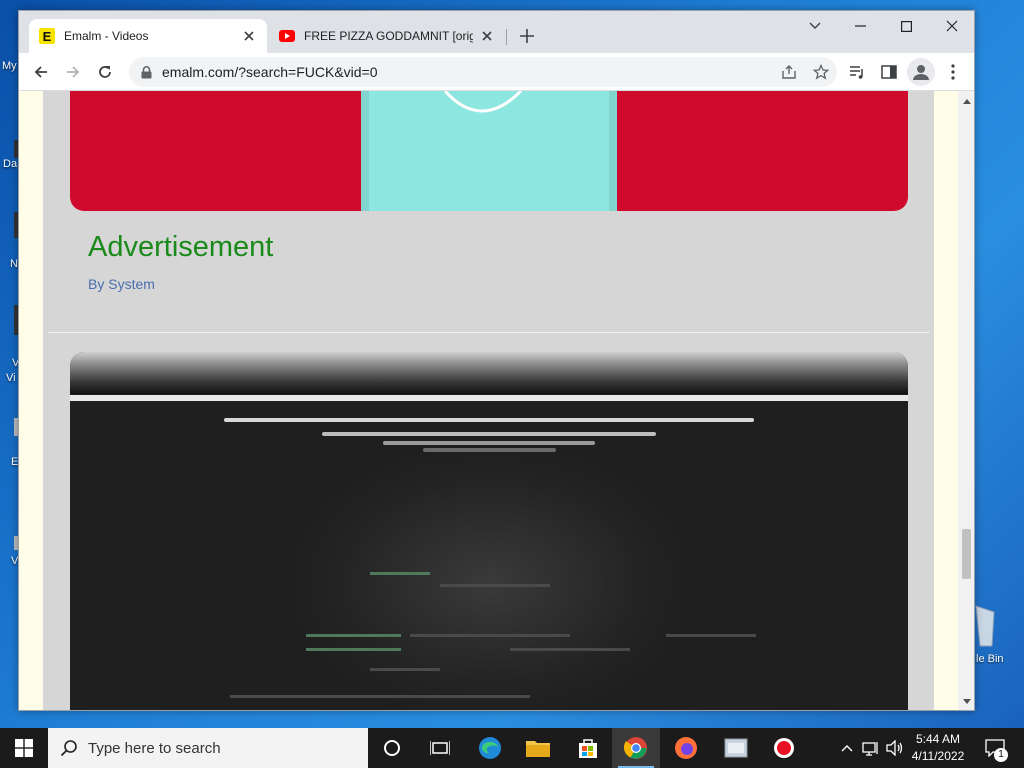 The height and width of the screenshot is (768, 1024). Describe the element at coordinates (392, 748) in the screenshot. I see `task-view-cortana-button` at that location.